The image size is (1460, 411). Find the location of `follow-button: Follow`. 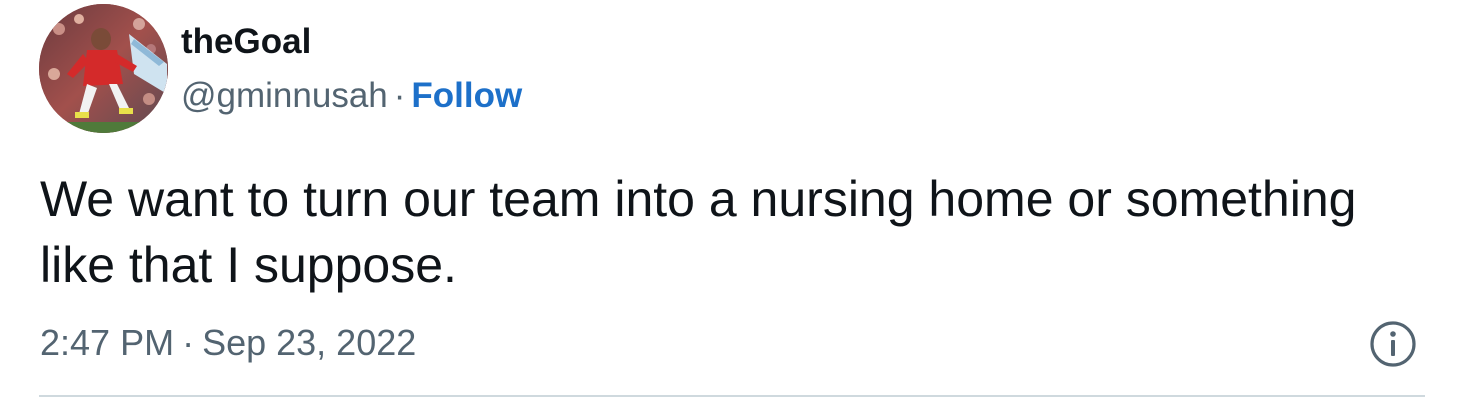

follow-button: Follow is located at coordinates (466, 95).